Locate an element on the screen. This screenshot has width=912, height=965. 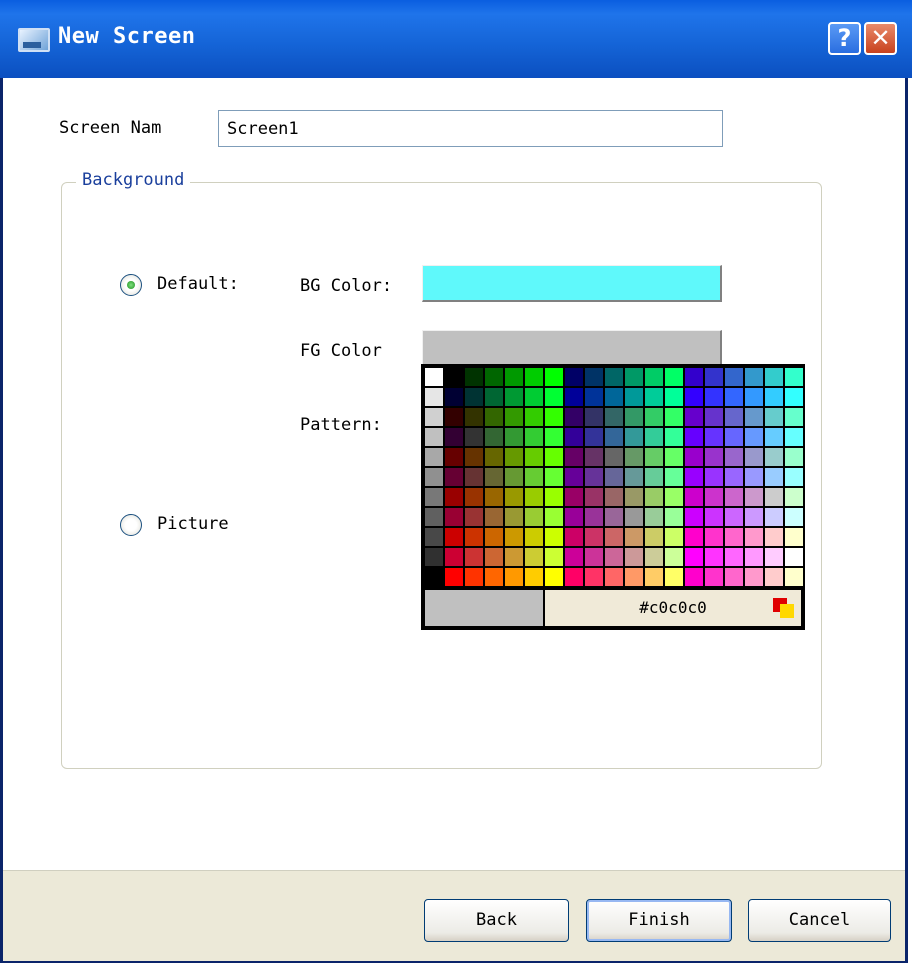
back-button: Back is located at coordinates (496, 920).